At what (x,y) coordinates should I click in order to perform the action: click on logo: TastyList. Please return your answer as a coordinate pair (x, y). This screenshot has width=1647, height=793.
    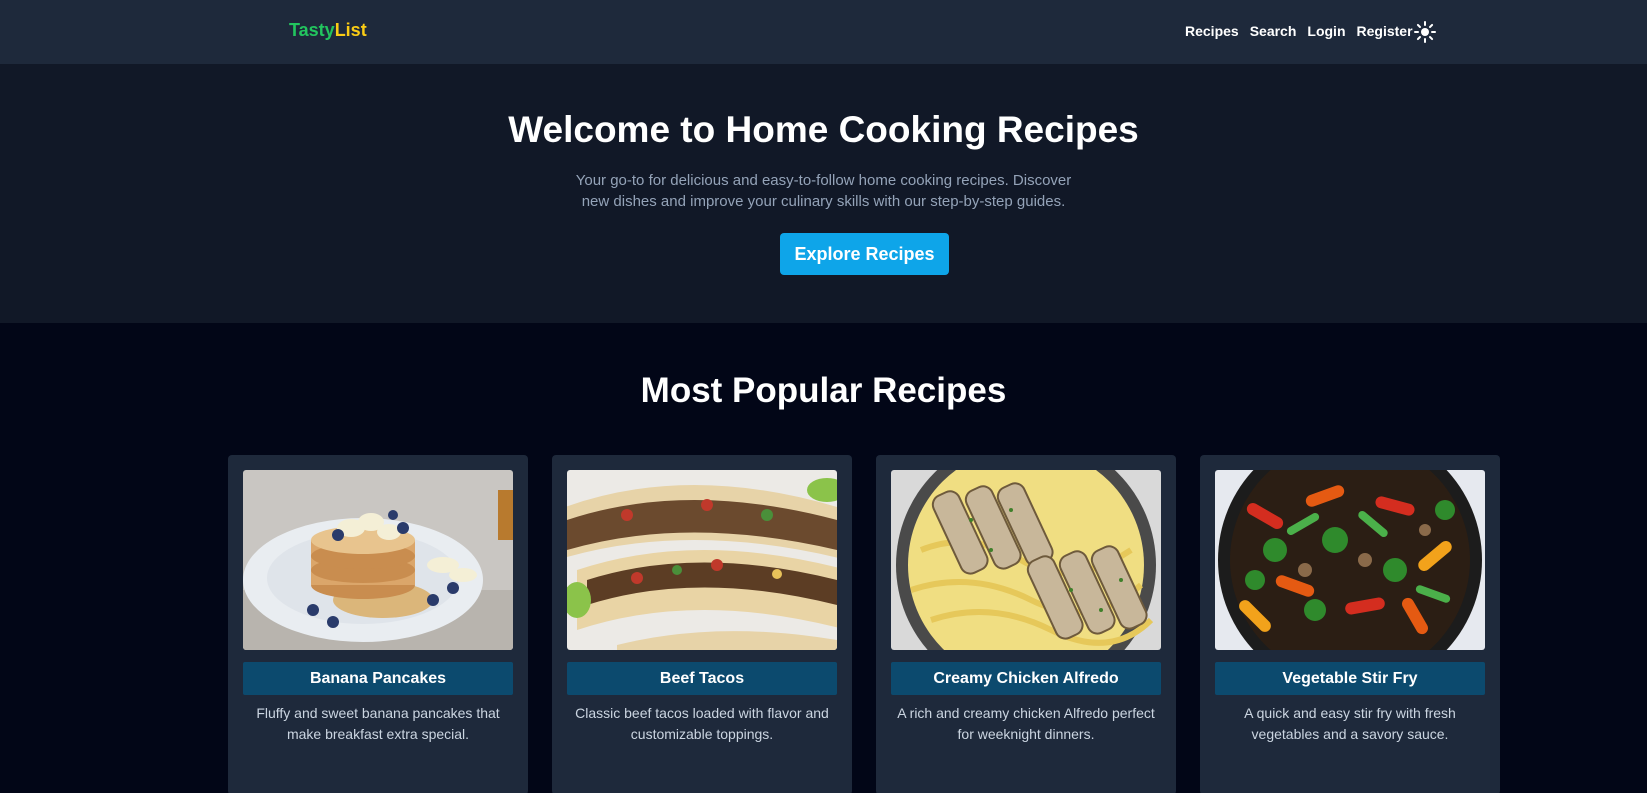
    Looking at the image, I should click on (328, 30).